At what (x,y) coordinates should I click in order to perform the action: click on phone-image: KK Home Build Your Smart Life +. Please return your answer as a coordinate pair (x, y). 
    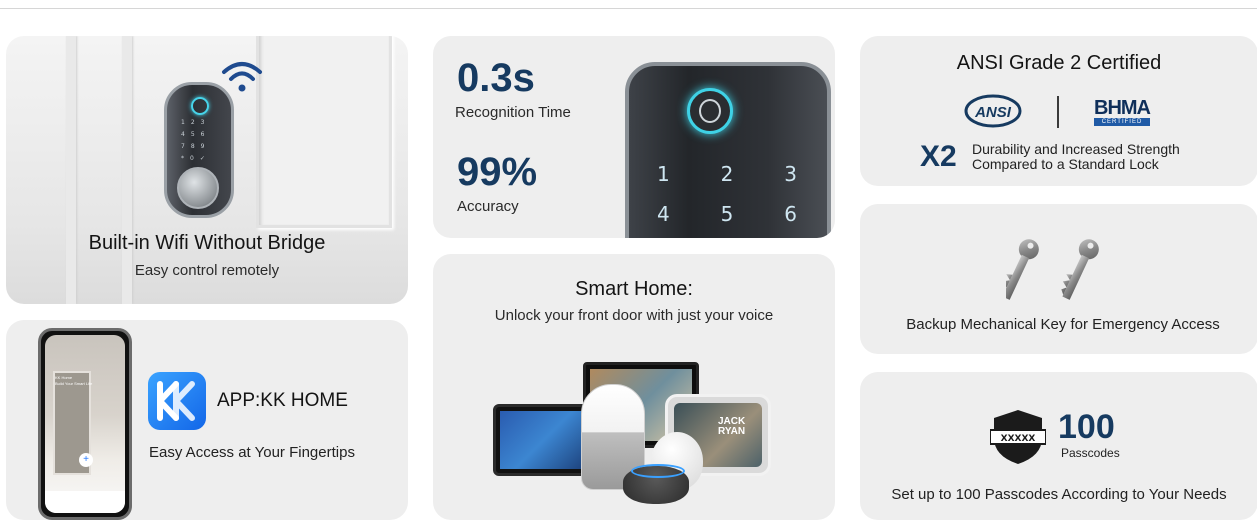
    Looking at the image, I should click on (85, 424).